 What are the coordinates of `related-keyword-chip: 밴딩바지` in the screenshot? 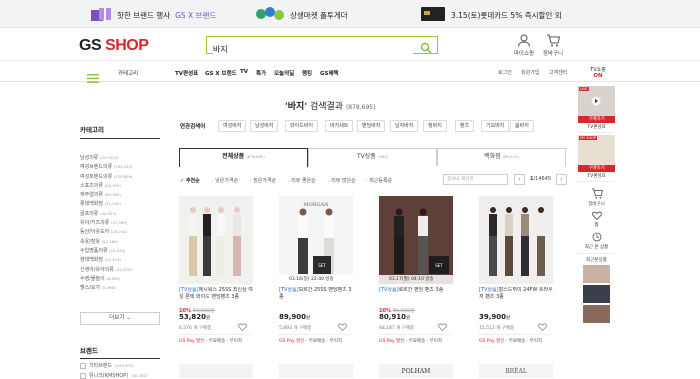 It's located at (371, 126).